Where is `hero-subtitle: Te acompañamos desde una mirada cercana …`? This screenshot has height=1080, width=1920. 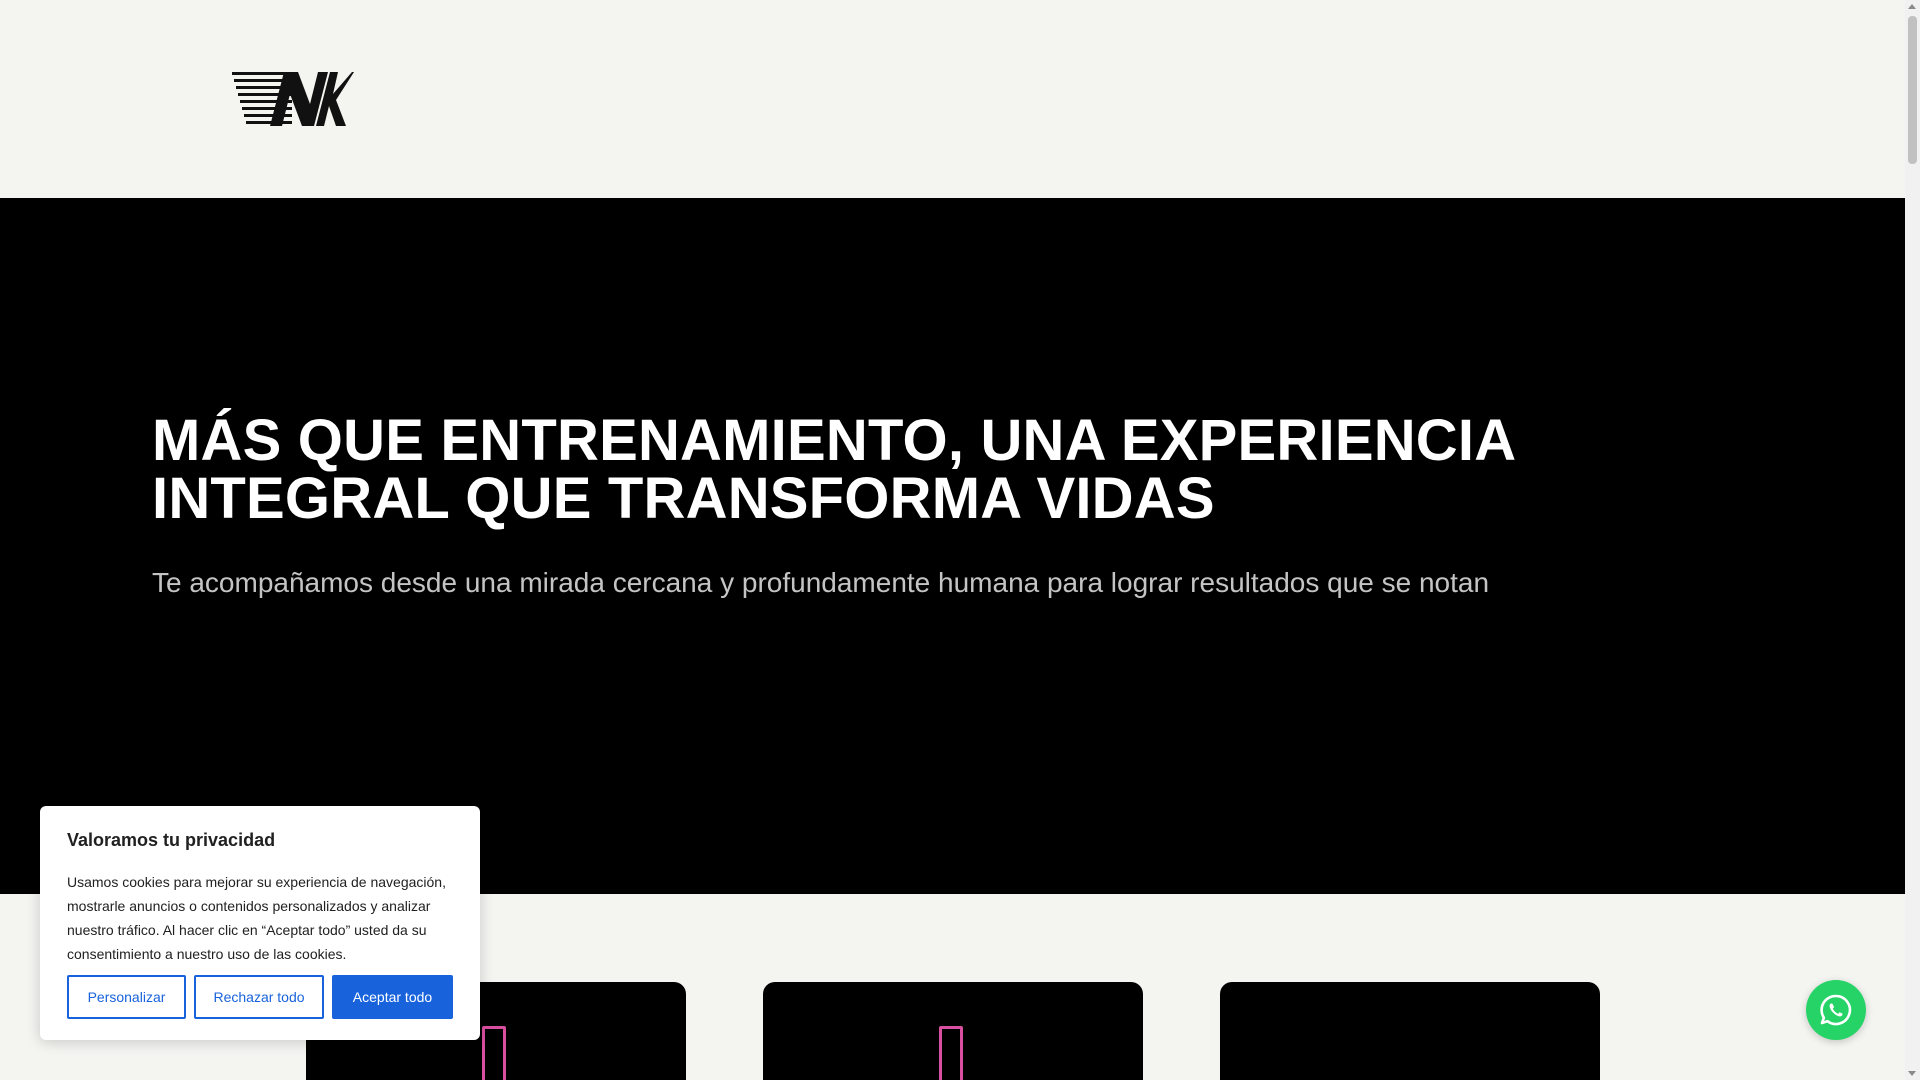
hero-subtitle: Te acompañamos desde una mirada cercana … is located at coordinates (821, 582).